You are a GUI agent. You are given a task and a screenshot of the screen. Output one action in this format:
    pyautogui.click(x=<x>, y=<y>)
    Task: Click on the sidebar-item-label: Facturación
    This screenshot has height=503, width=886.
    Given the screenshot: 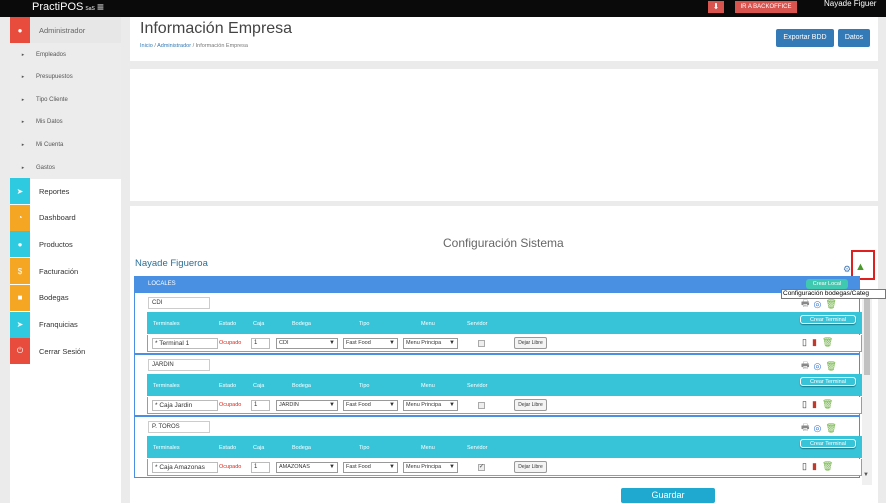 What is the action you would take?
    pyautogui.click(x=59, y=271)
    